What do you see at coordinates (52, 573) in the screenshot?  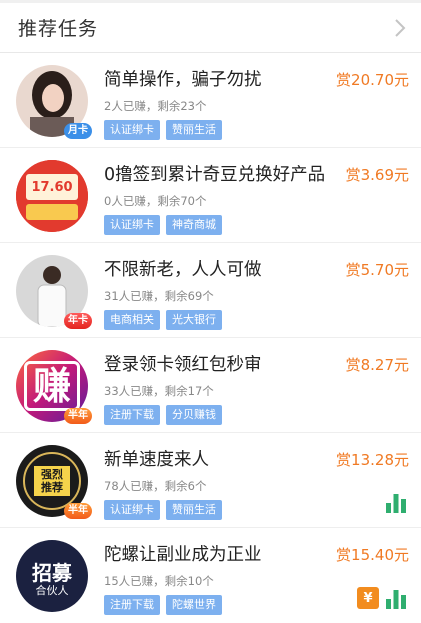 I see `avatar-title: 招募` at bounding box center [52, 573].